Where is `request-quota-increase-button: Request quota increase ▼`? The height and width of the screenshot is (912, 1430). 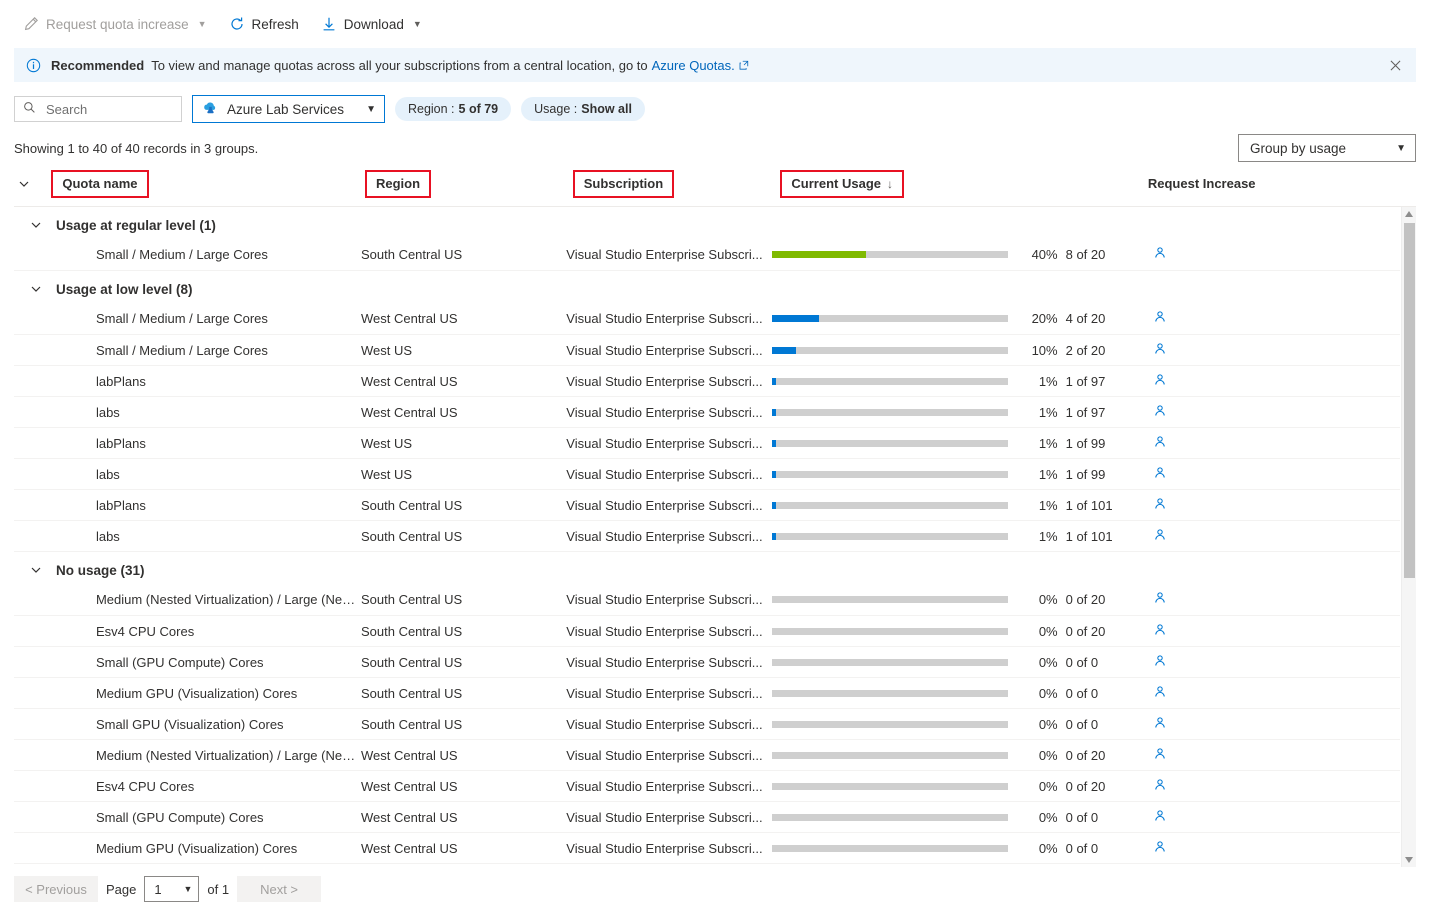 request-quota-increase-button: Request quota increase ▼ is located at coordinates (115, 24).